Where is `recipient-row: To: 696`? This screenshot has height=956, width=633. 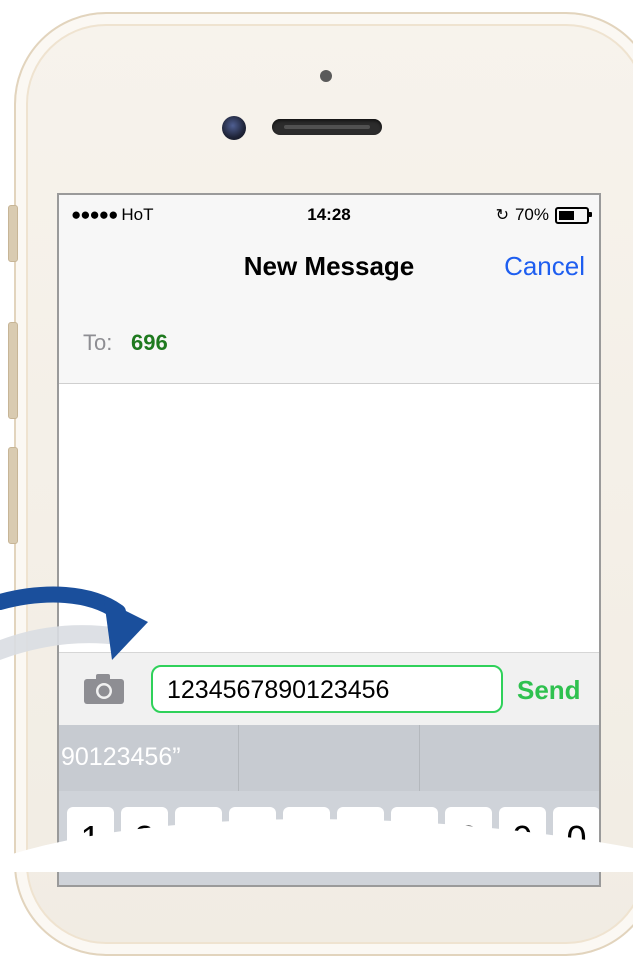 recipient-row: To: 696 is located at coordinates (329, 344).